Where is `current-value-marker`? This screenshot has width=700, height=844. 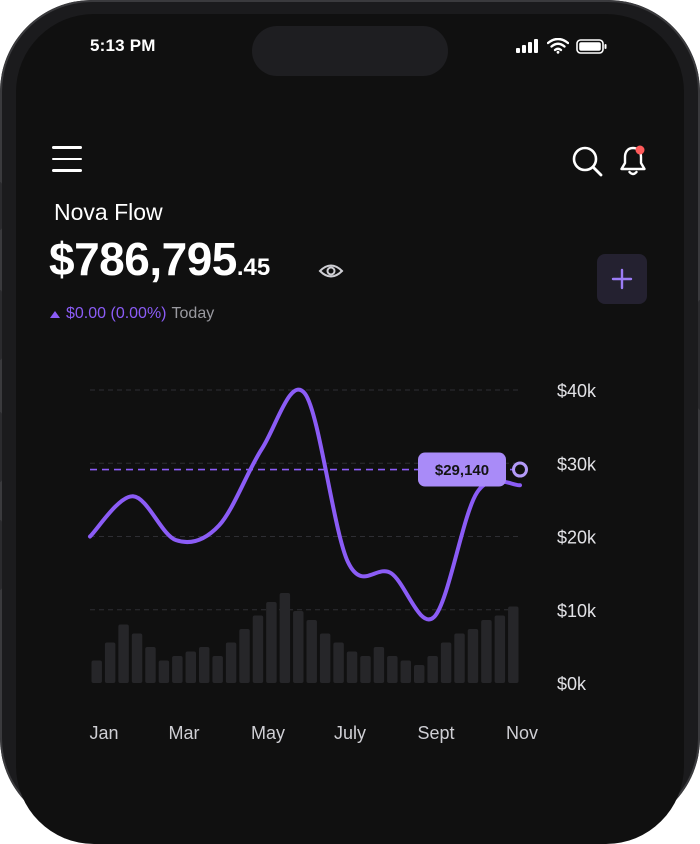
current-value-marker is located at coordinates (520, 469).